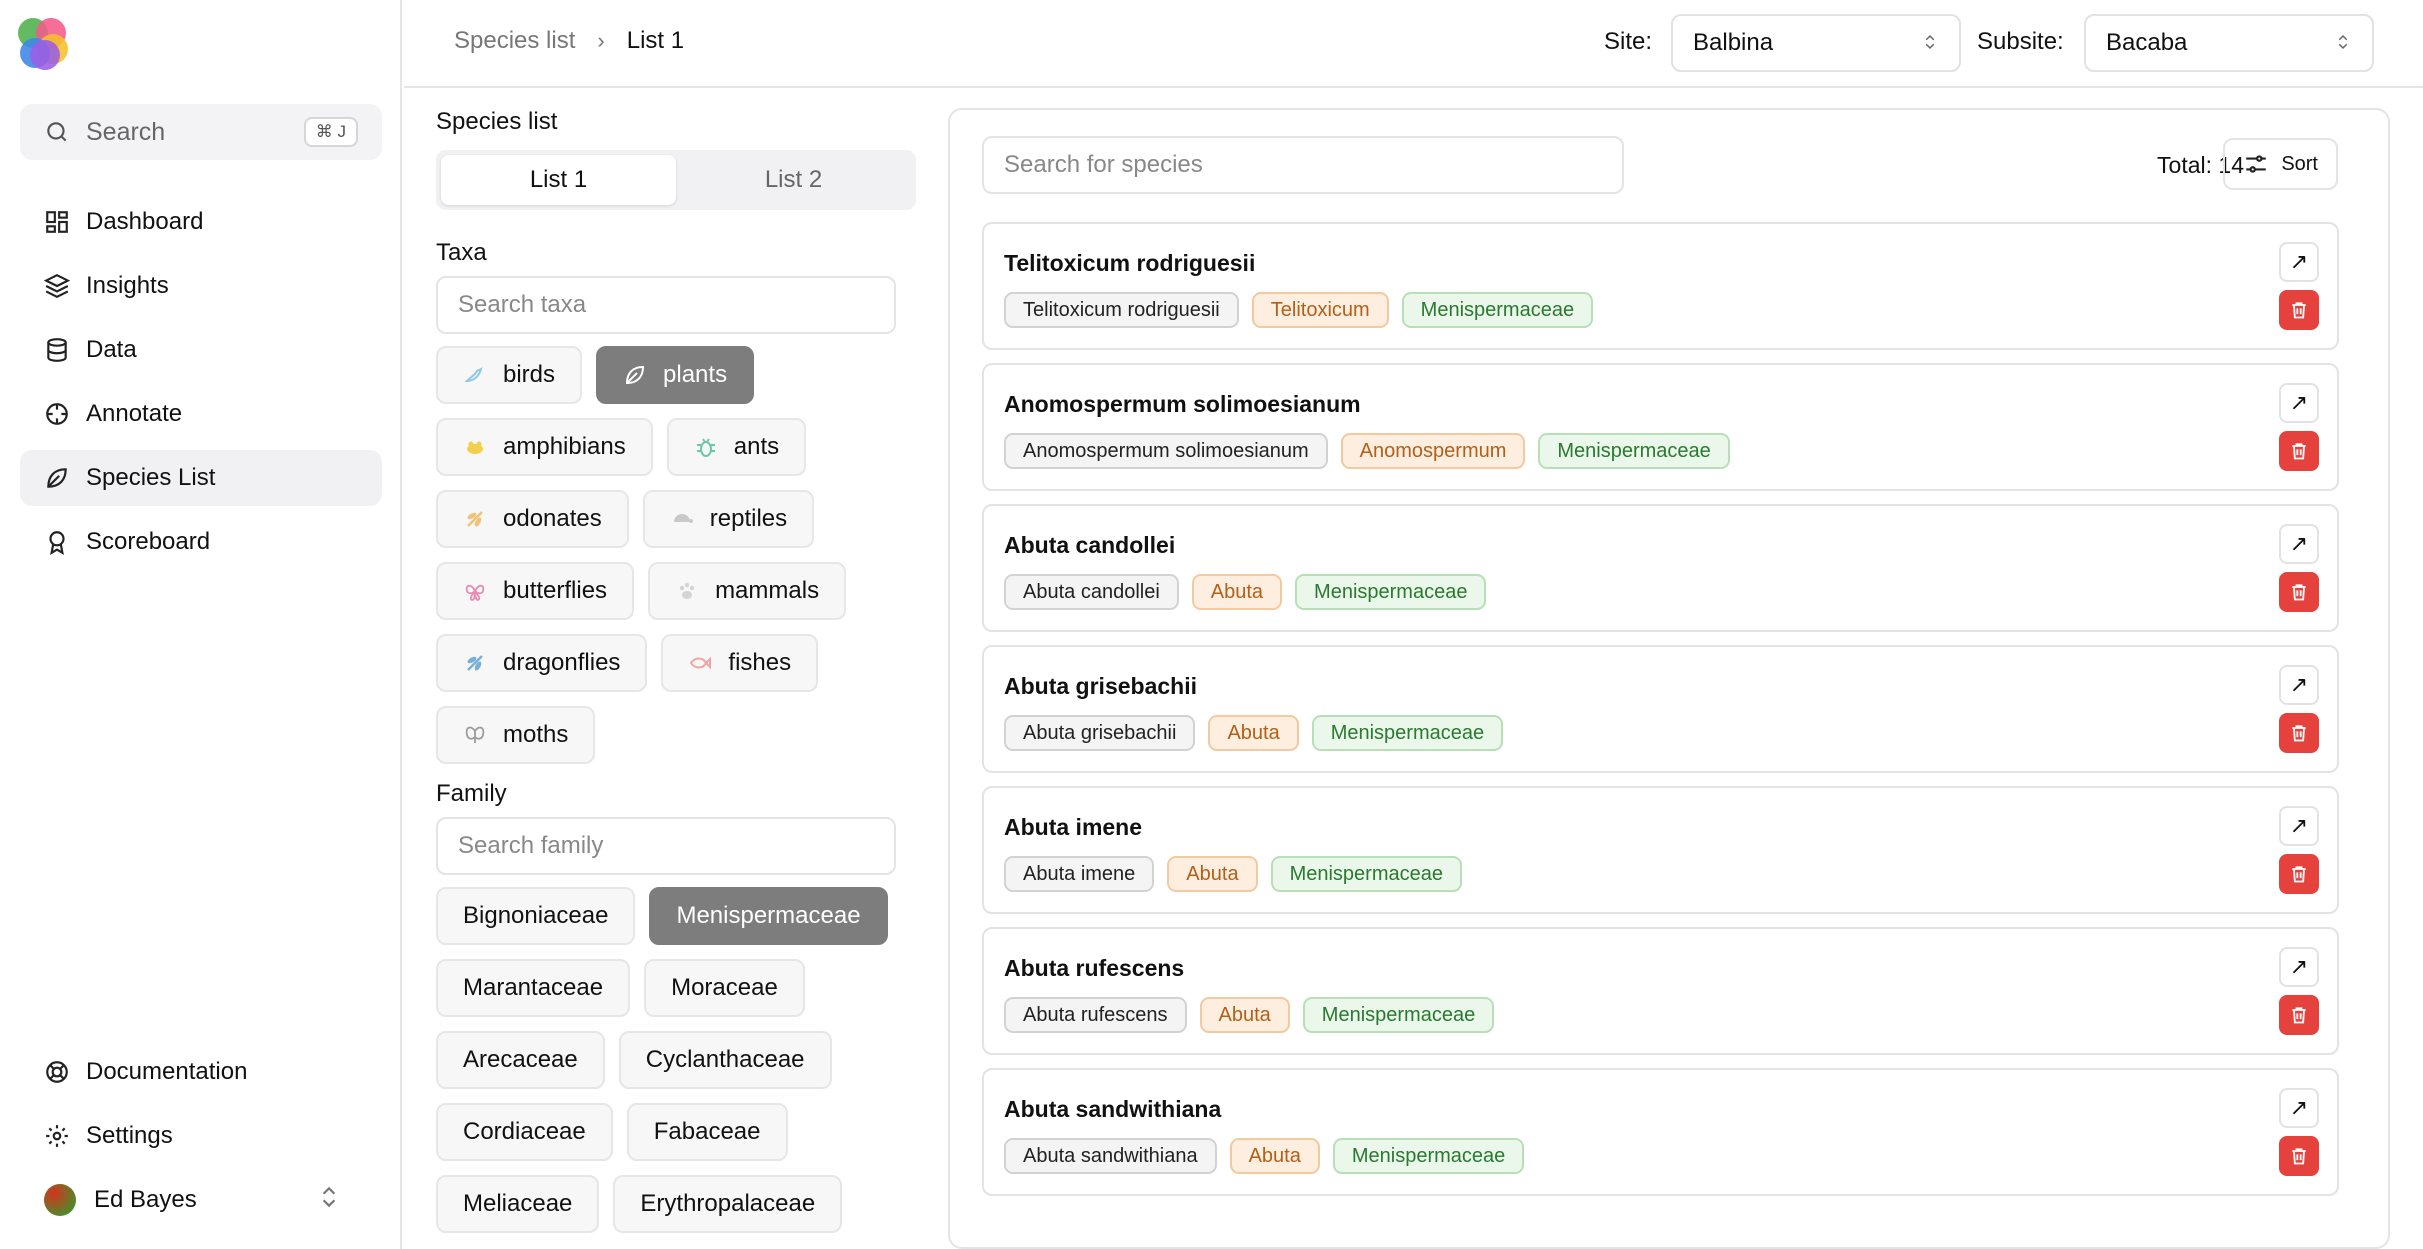 This screenshot has width=2423, height=1249. I want to click on award-icon, so click(57, 543).